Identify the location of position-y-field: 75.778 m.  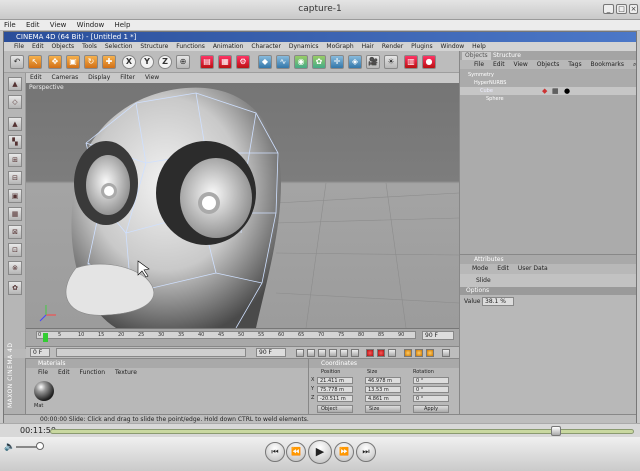
(335, 389).